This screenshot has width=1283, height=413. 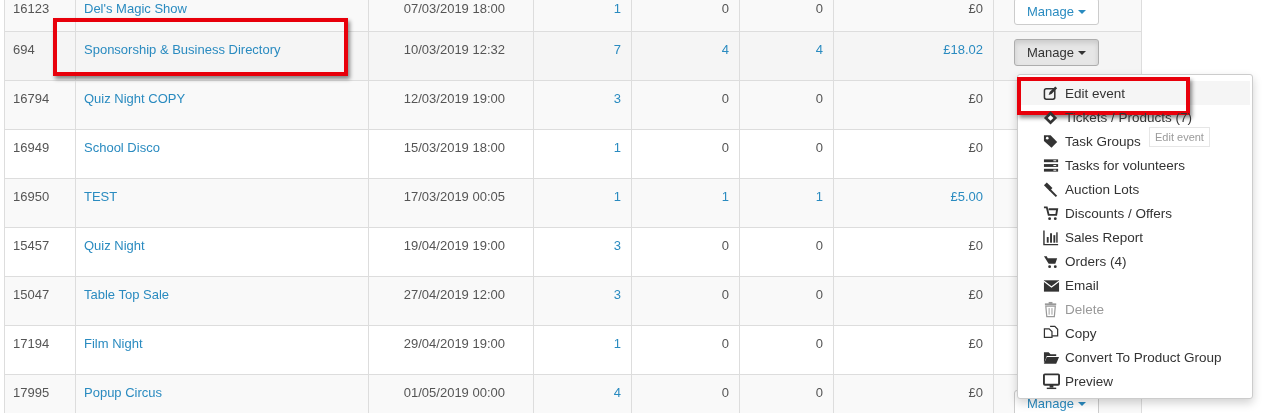 What do you see at coordinates (123, 392) in the screenshot?
I see `event-name-link: Popup Circus` at bounding box center [123, 392].